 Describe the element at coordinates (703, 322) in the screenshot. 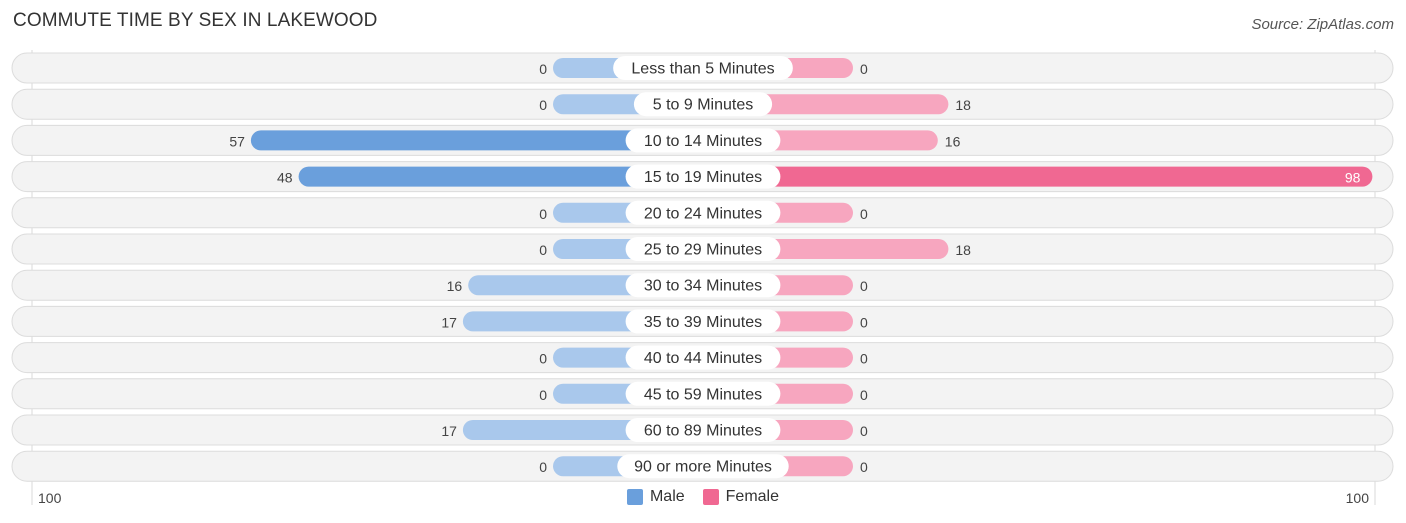

I see `category-label: 35 to 39 Minutes` at that location.